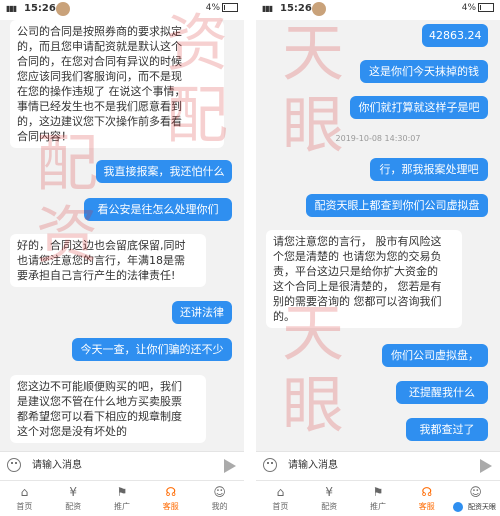 The width and height of the screenshot is (500, 516). What do you see at coordinates (442, 392) in the screenshot?
I see `chat-message-out: 还提醒我什么` at bounding box center [442, 392].